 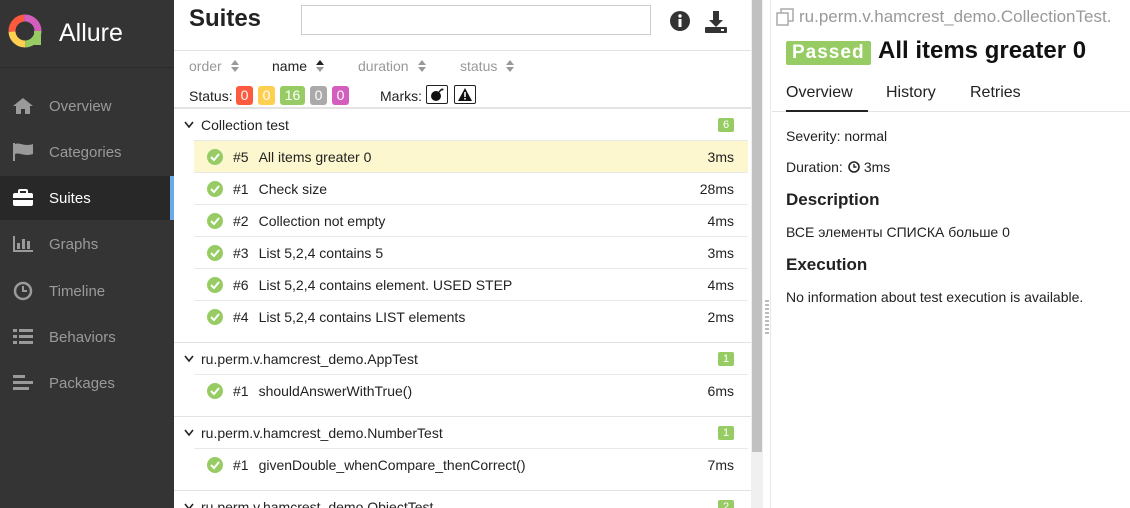 I want to click on status-broken-toggle: 0, so click(x=266, y=95).